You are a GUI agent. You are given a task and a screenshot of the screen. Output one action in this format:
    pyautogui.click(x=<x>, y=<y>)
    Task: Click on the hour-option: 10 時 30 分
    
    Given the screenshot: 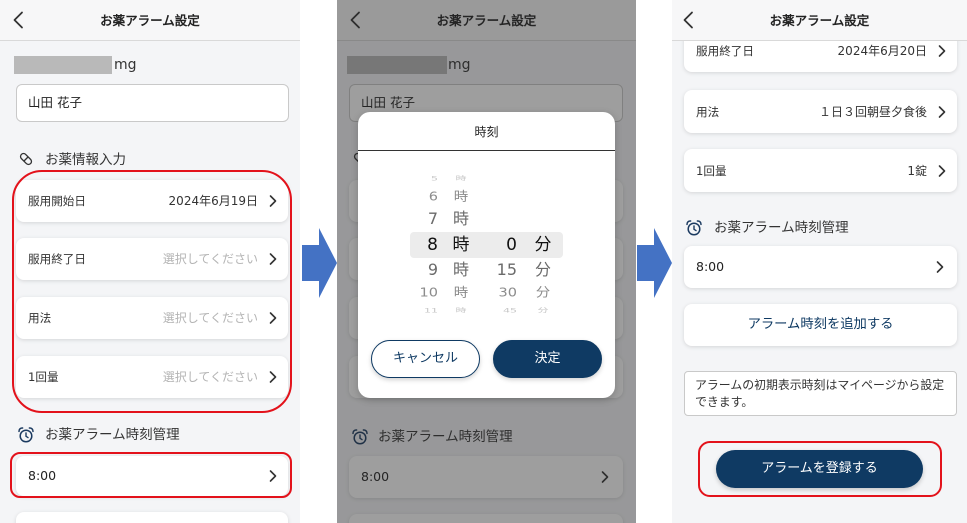 What is the action you would take?
    pyautogui.click(x=486, y=293)
    